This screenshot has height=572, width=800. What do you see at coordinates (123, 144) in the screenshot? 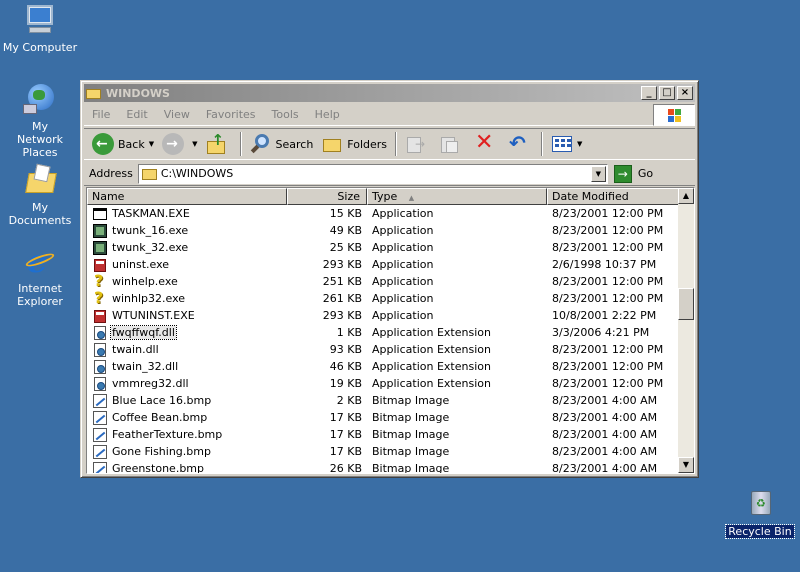
I see `back-button: ← Back ▼` at bounding box center [123, 144].